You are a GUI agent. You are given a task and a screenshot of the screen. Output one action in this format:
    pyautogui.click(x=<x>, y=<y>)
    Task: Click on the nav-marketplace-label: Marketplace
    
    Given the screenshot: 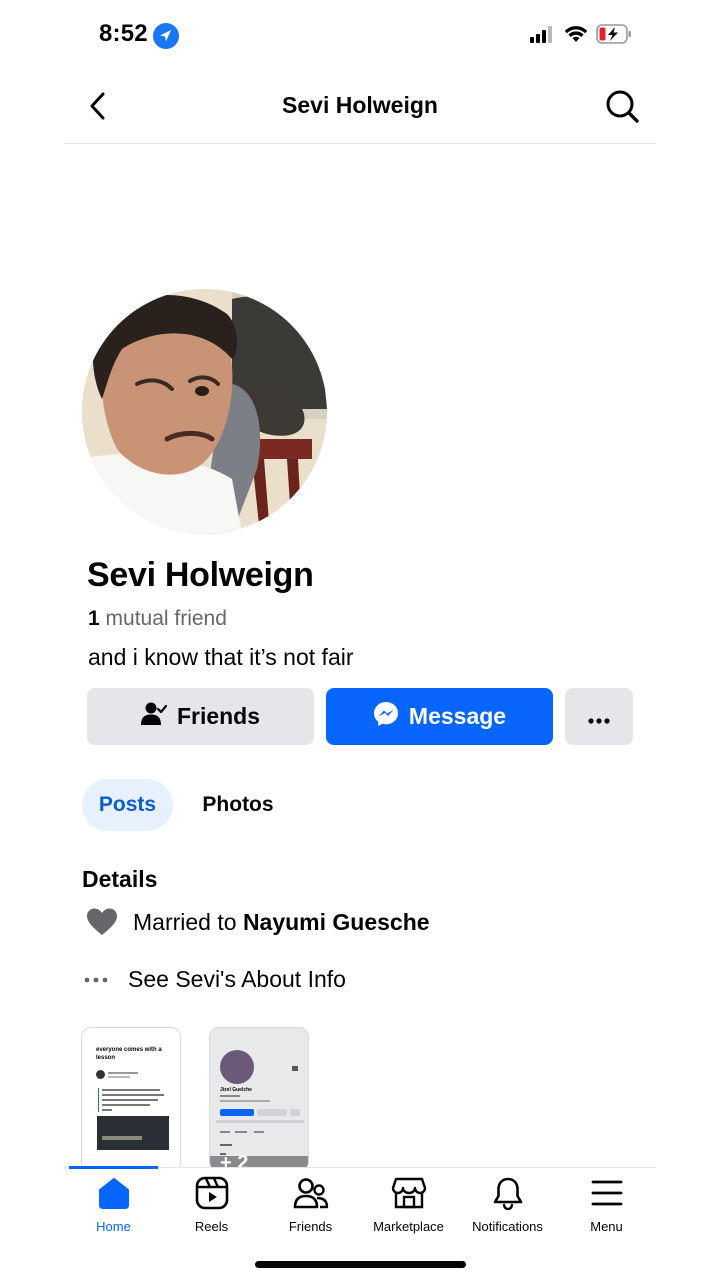 What is the action you would take?
    pyautogui.click(x=408, y=1226)
    